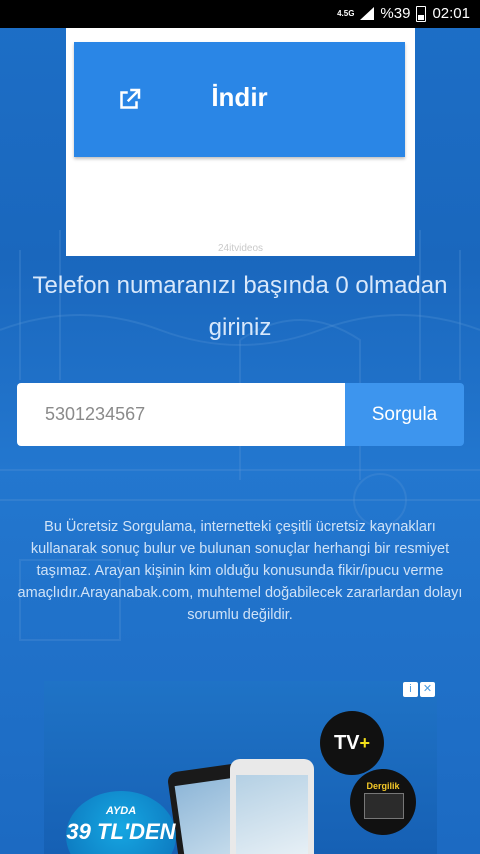 The width and height of the screenshot is (480, 854). What do you see at coordinates (451, 13) in the screenshot?
I see `clock: 02:01` at bounding box center [451, 13].